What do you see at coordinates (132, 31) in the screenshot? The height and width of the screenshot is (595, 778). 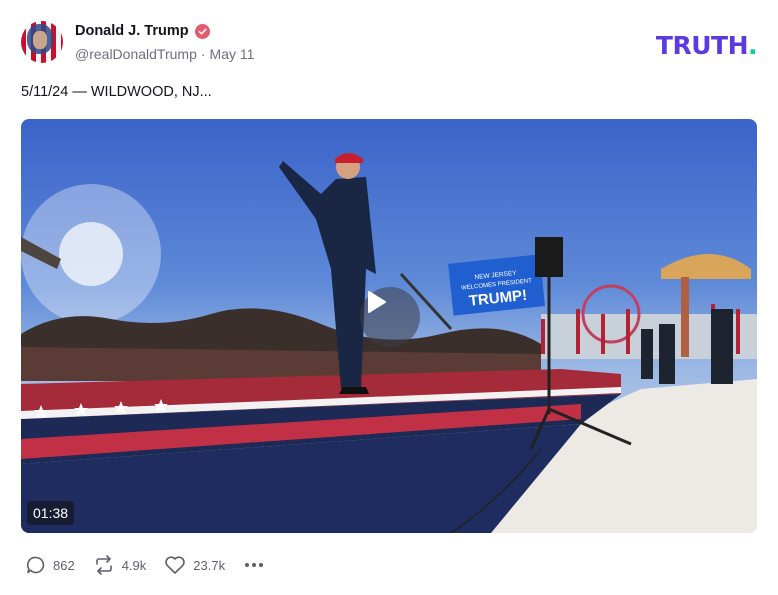 I see `author-name: Donald J. Trump` at bounding box center [132, 31].